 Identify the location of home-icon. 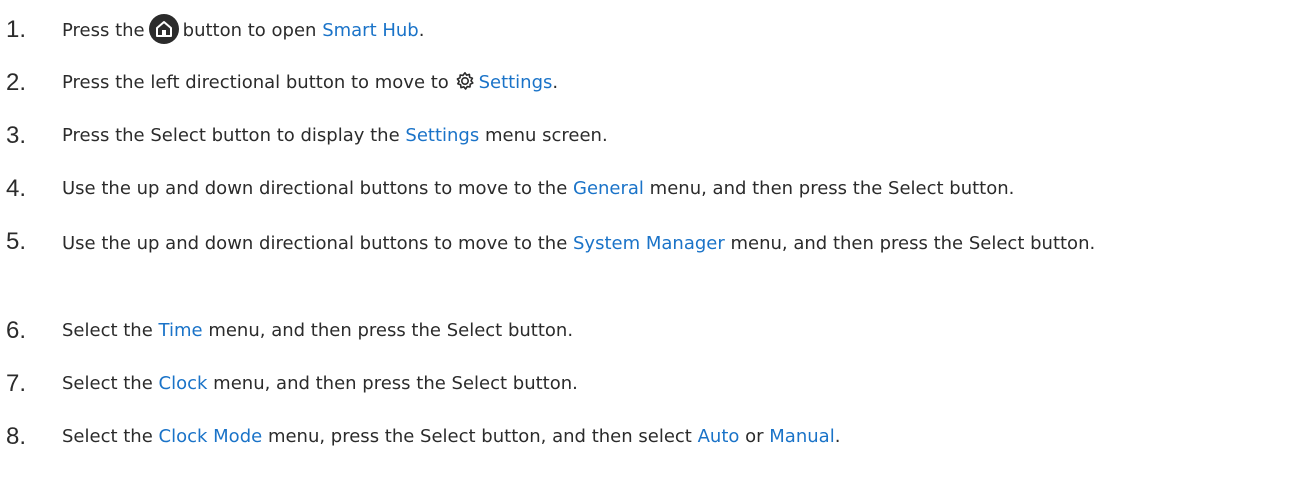
(163, 29).